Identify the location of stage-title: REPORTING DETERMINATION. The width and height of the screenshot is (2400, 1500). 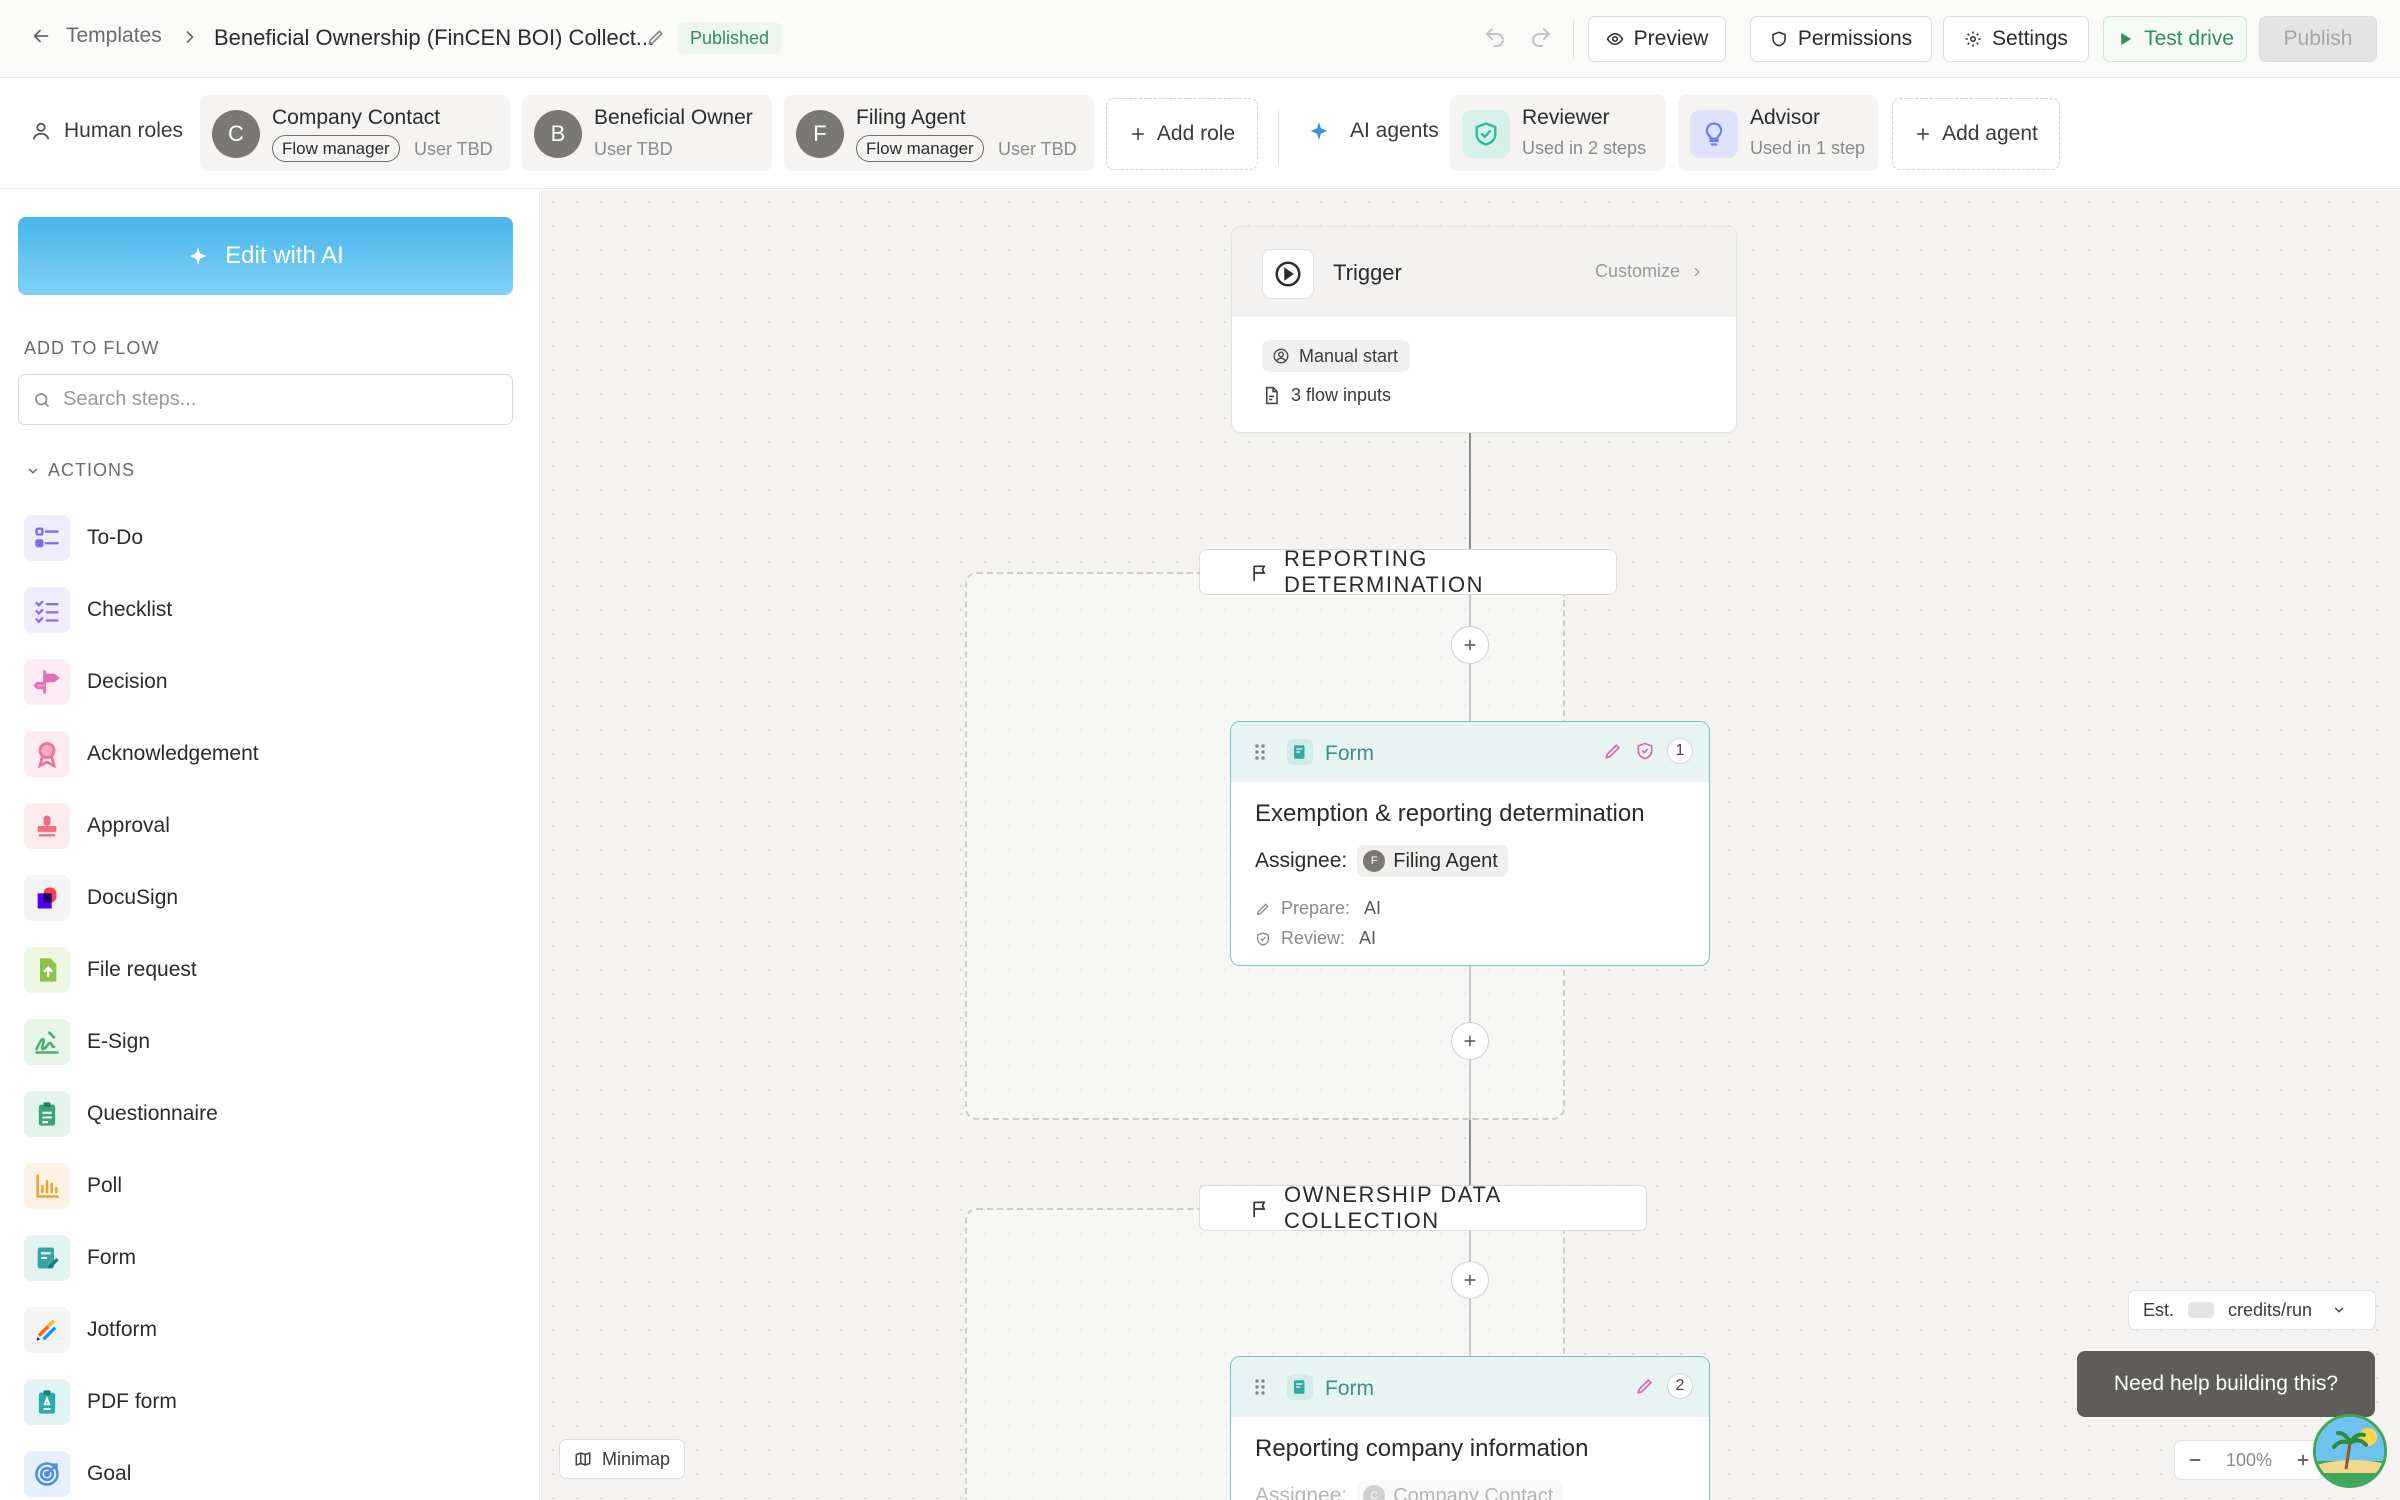
(1384, 571).